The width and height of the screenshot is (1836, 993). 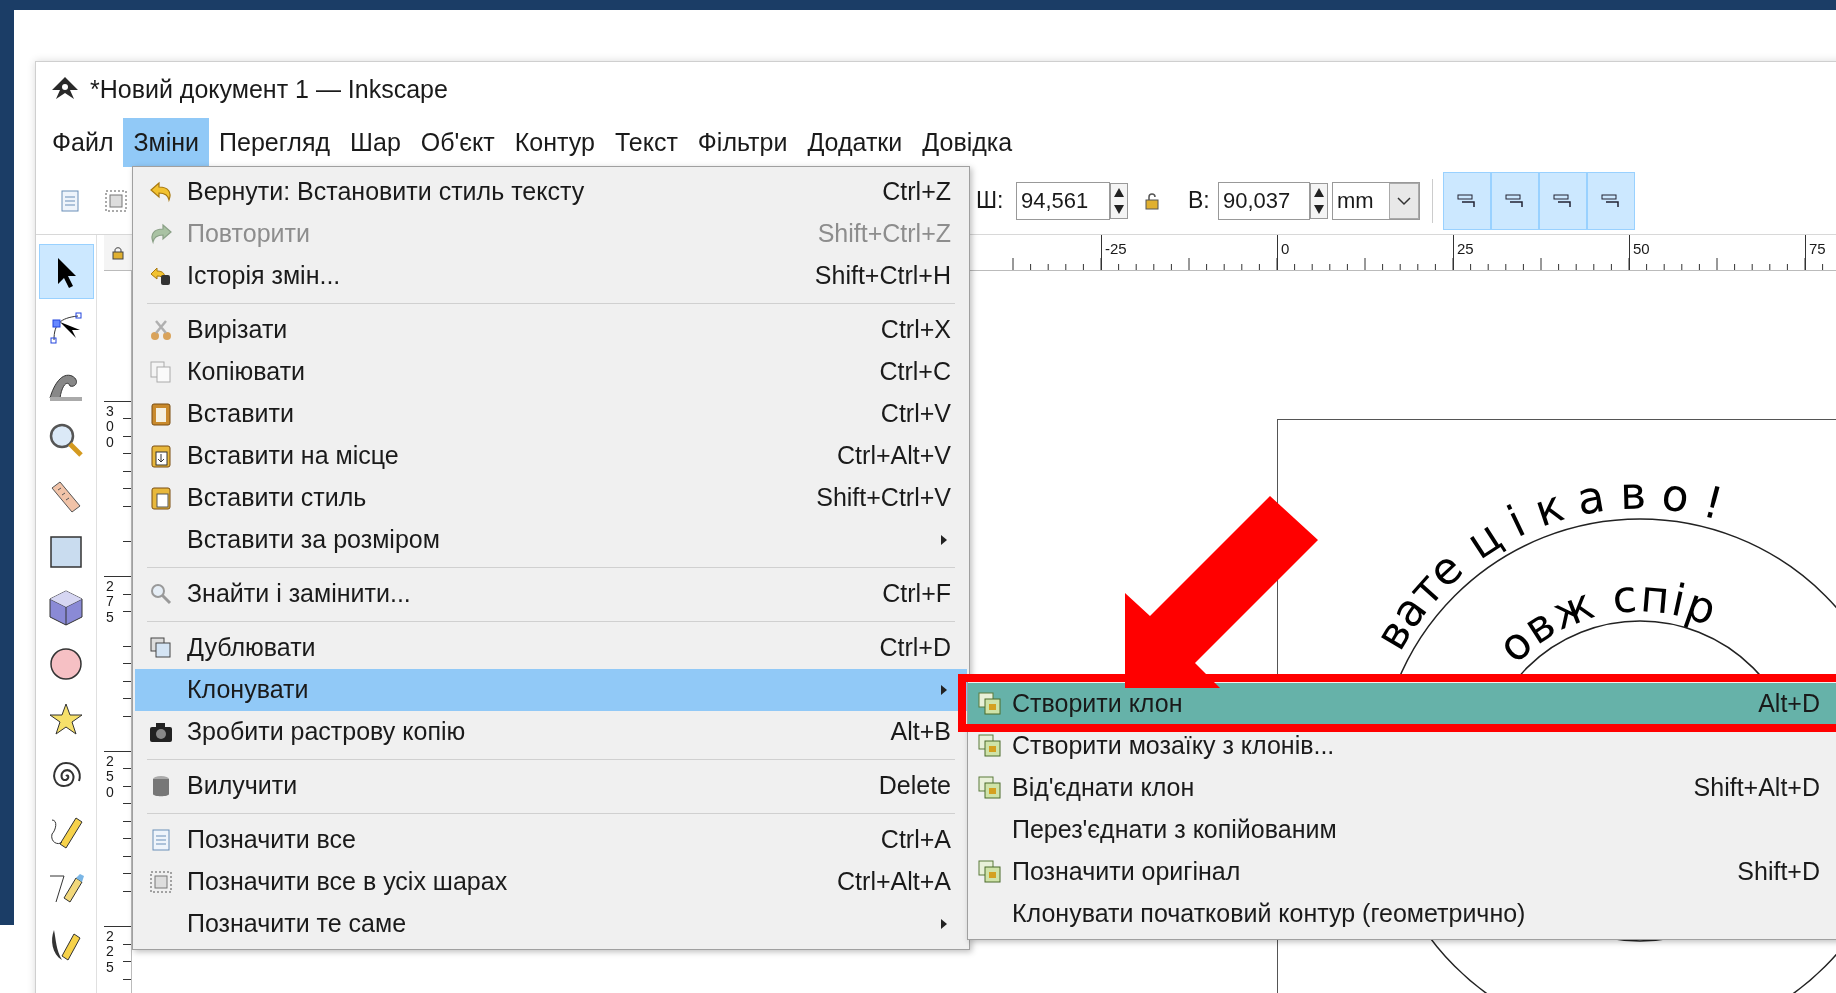 What do you see at coordinates (990, 201) in the screenshot?
I see `field-label: Ш:` at bounding box center [990, 201].